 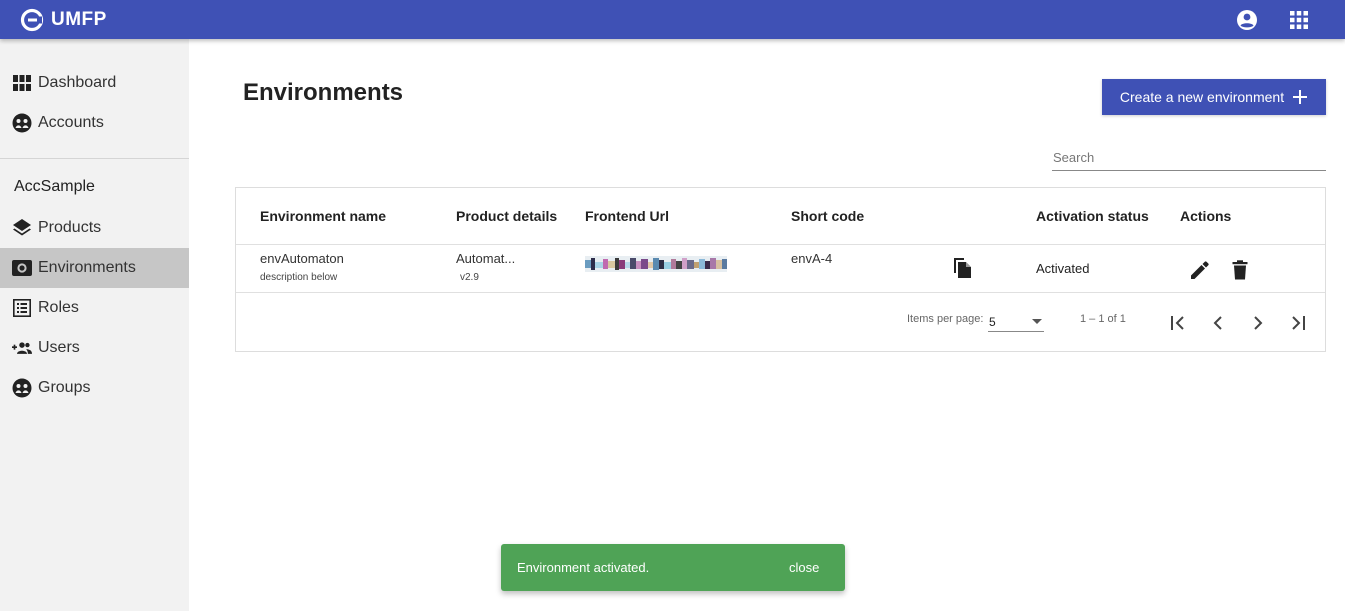 I want to click on sidebar-item-products: Products, so click(x=94, y=228).